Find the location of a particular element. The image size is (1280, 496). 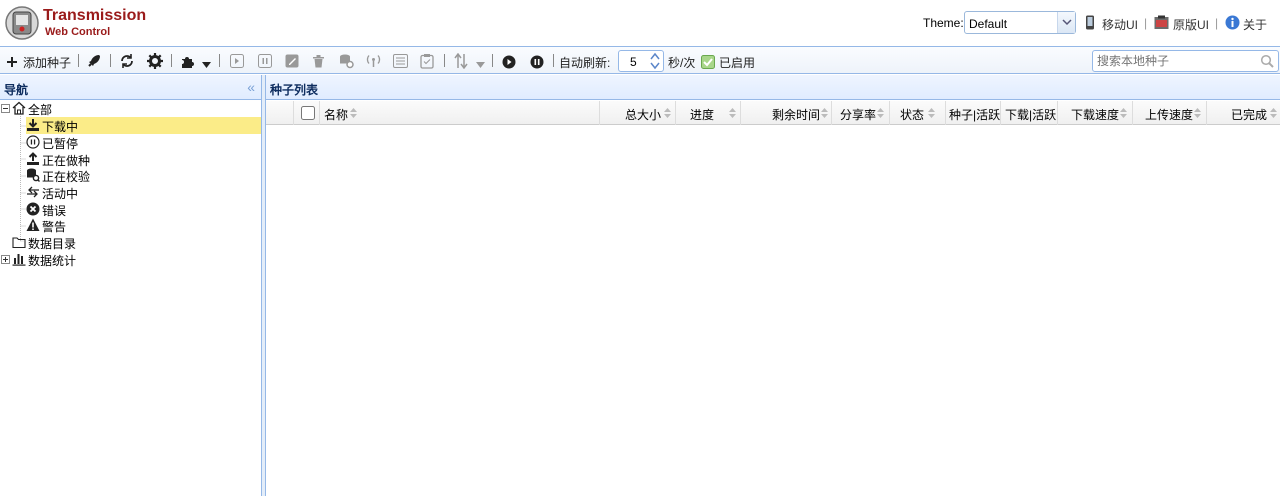

tree-item-all: 全部 is located at coordinates (52, 108).